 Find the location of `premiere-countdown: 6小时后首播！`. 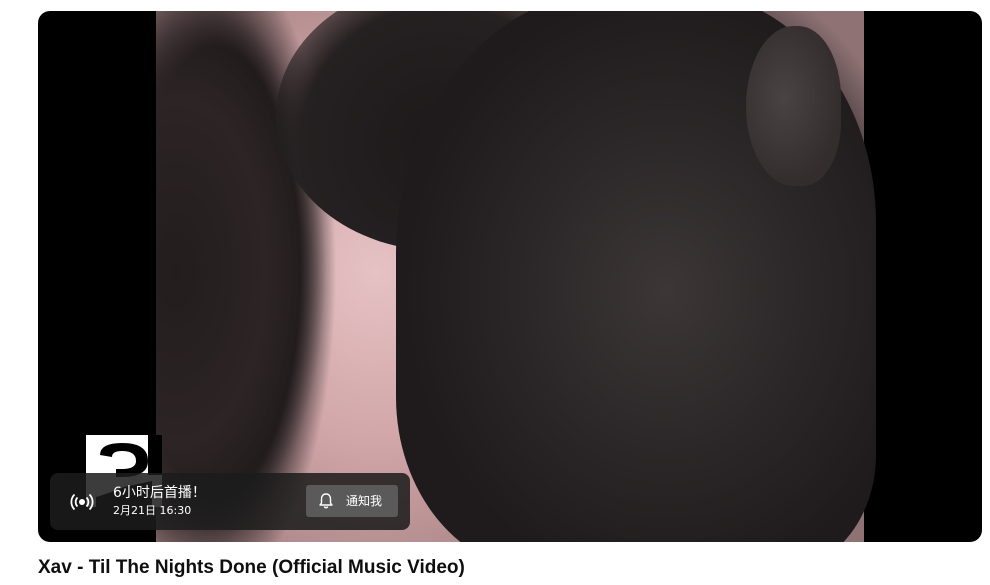

premiere-countdown: 6小时后首播！ is located at coordinates (159, 493).